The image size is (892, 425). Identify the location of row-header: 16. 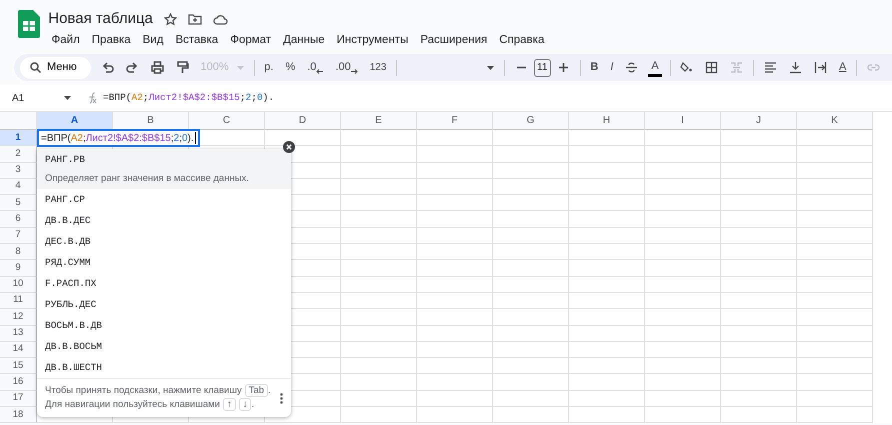
(18, 382).